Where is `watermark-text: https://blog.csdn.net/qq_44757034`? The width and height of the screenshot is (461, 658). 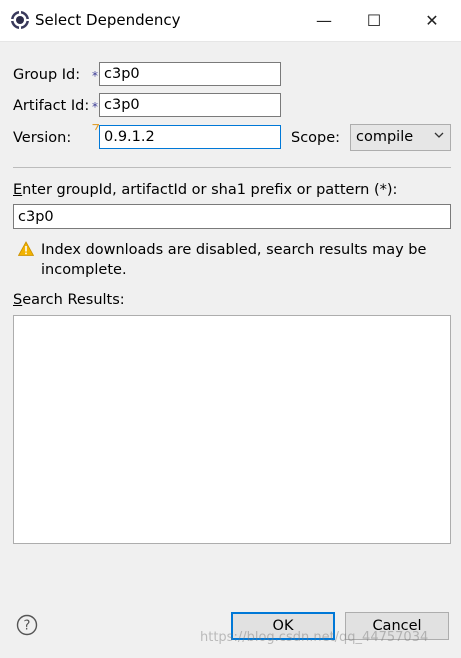
watermark-text: https://blog.csdn.net/qq_44757034 is located at coordinates (314, 637).